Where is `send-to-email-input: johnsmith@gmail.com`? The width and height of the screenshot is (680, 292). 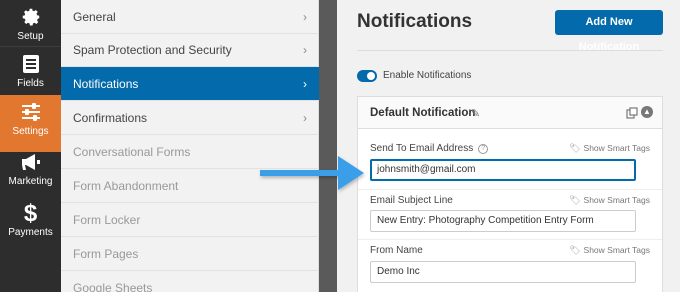 send-to-email-input: johnsmith@gmail.com is located at coordinates (503, 170).